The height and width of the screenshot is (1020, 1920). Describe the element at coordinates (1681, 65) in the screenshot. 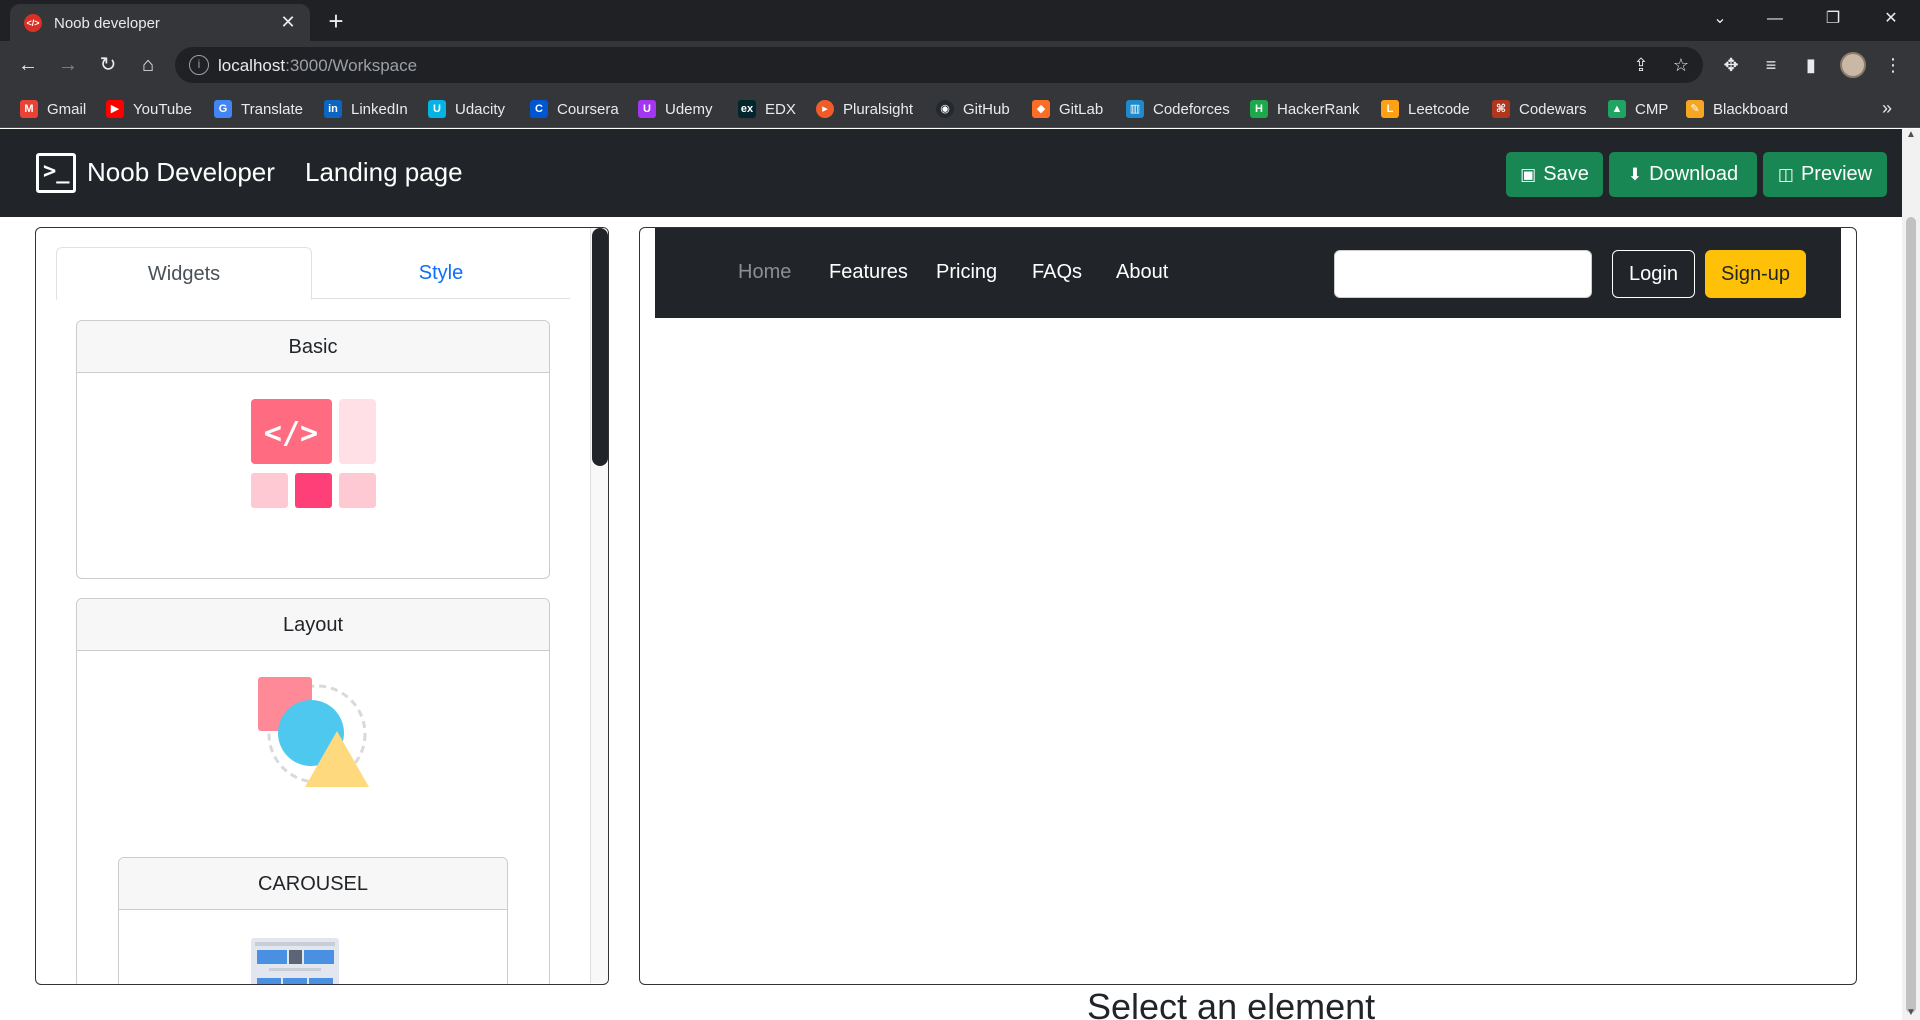

I see `bookmark-star-icon: ☆` at that location.